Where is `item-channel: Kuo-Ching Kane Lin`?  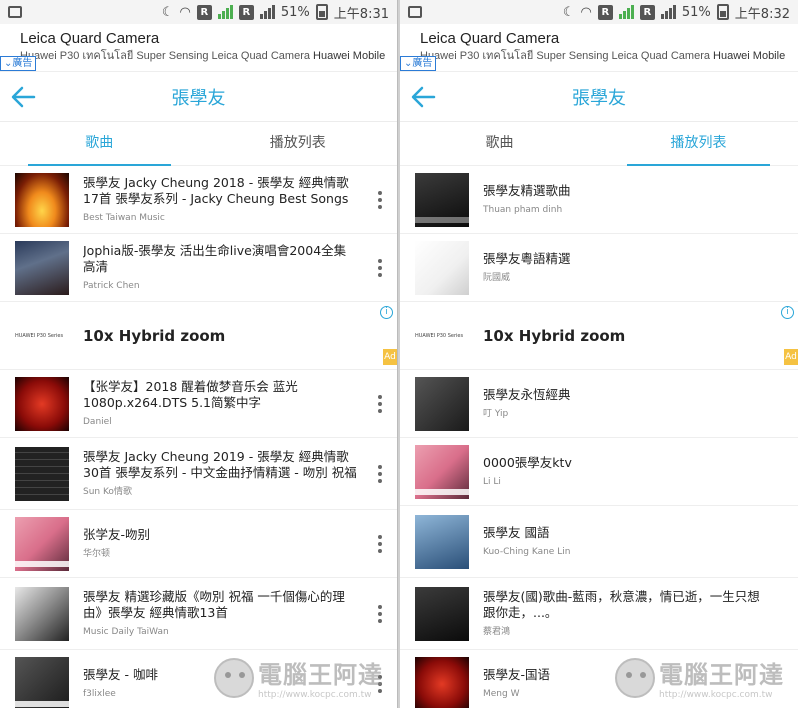 item-channel: Kuo-Ching Kane Lin is located at coordinates (527, 552).